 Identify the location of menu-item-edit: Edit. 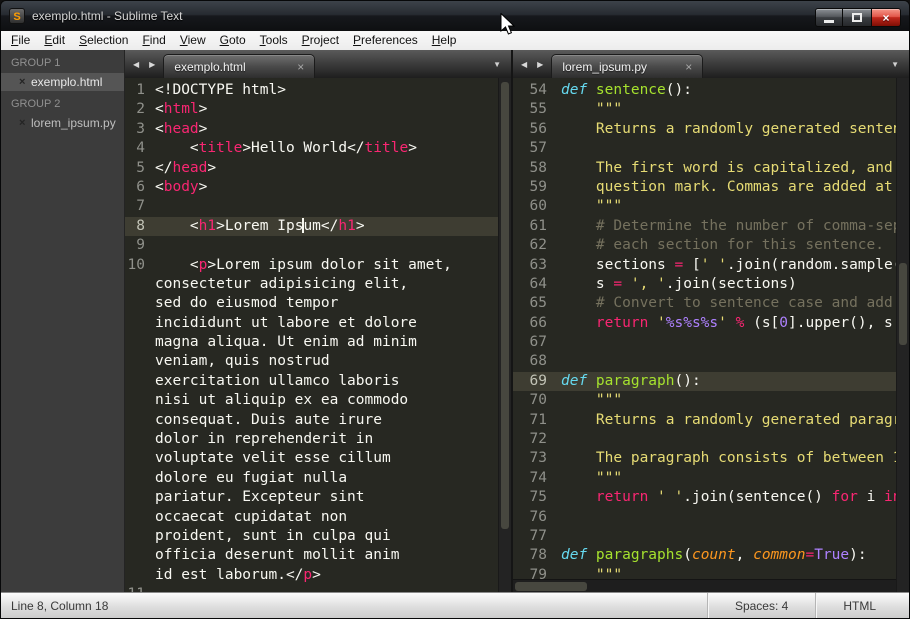
(54, 40).